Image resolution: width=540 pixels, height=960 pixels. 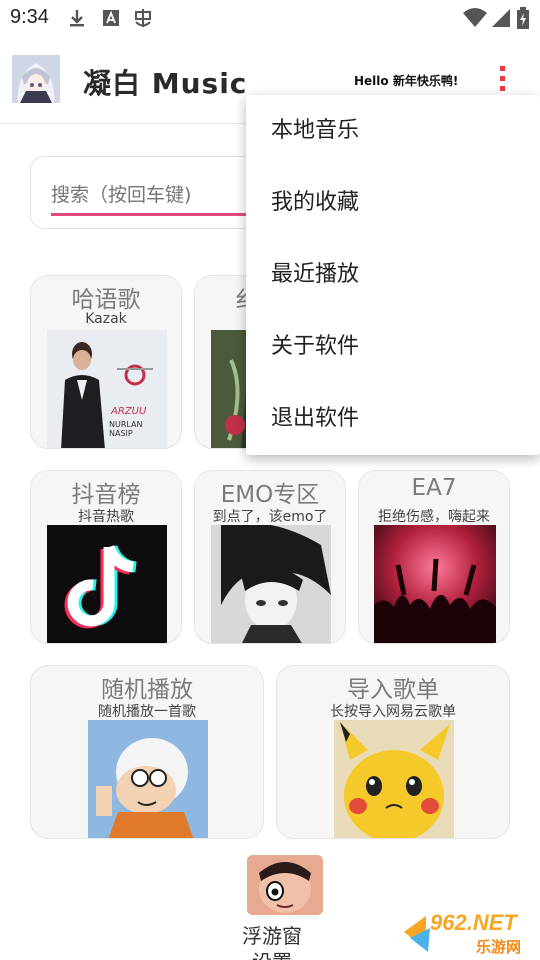 I want to click on face-icon, so click(x=285, y=885).